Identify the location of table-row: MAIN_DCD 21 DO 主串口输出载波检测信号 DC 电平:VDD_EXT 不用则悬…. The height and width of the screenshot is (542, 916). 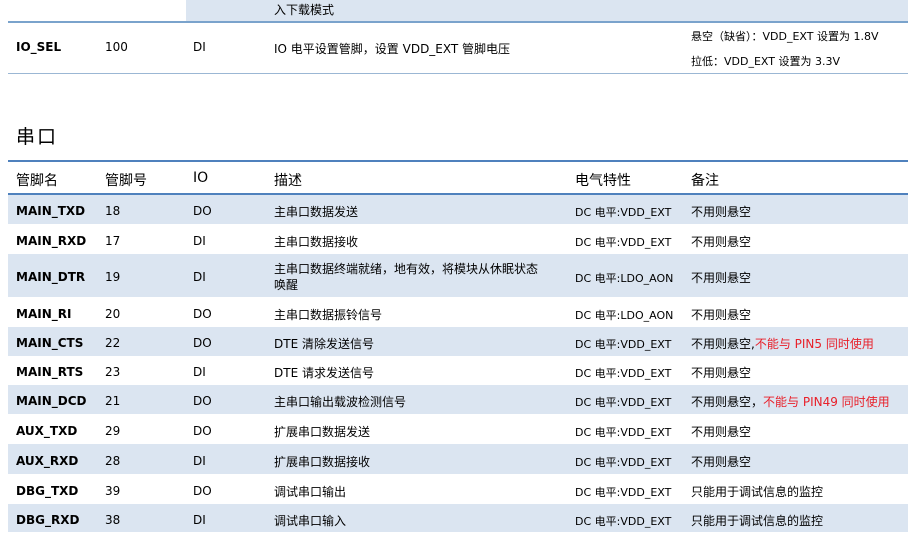
(458, 400).